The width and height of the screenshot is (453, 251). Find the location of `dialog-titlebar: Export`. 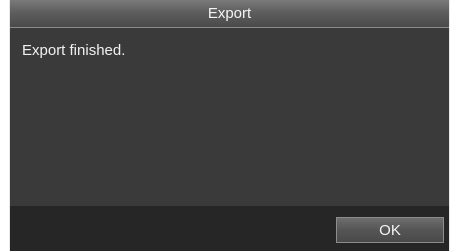

dialog-titlebar: Export is located at coordinates (229, 14).